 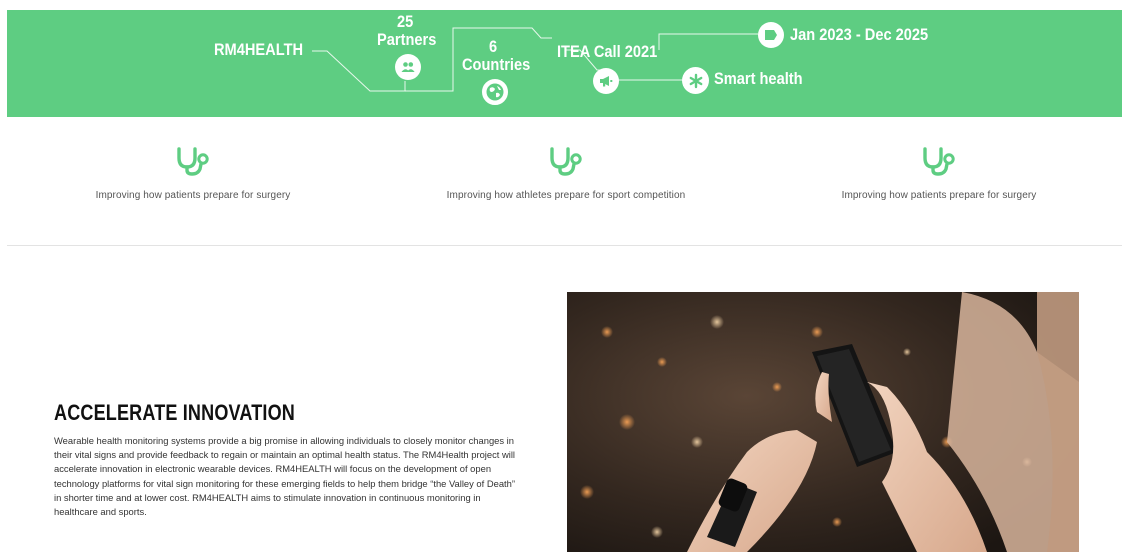 What do you see at coordinates (758, 78) in the screenshot?
I see `smart-health-topic: Smart health` at bounding box center [758, 78].